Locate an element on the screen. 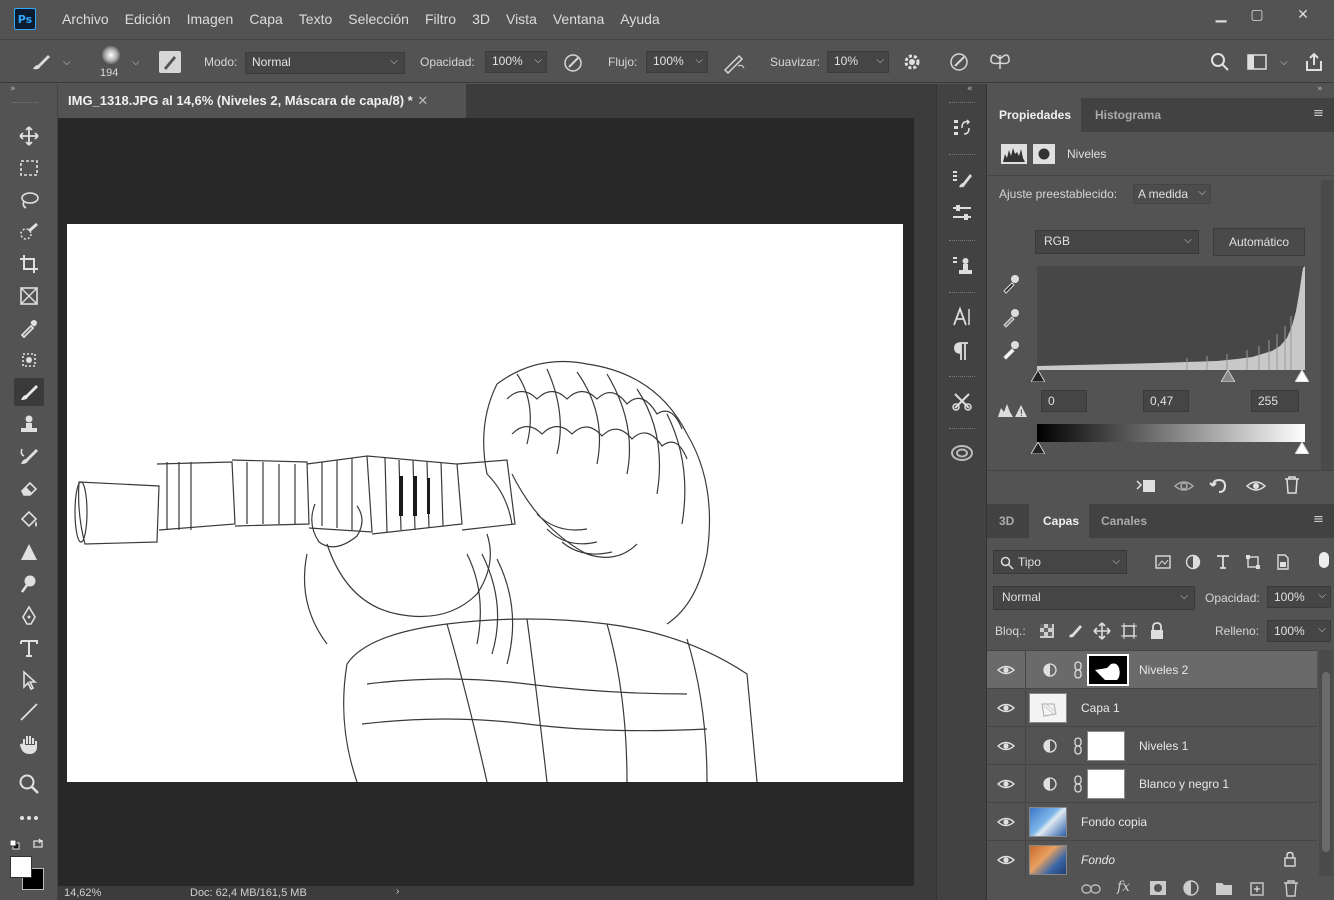  brush-settings-panel-icon is located at coordinates (170, 62).